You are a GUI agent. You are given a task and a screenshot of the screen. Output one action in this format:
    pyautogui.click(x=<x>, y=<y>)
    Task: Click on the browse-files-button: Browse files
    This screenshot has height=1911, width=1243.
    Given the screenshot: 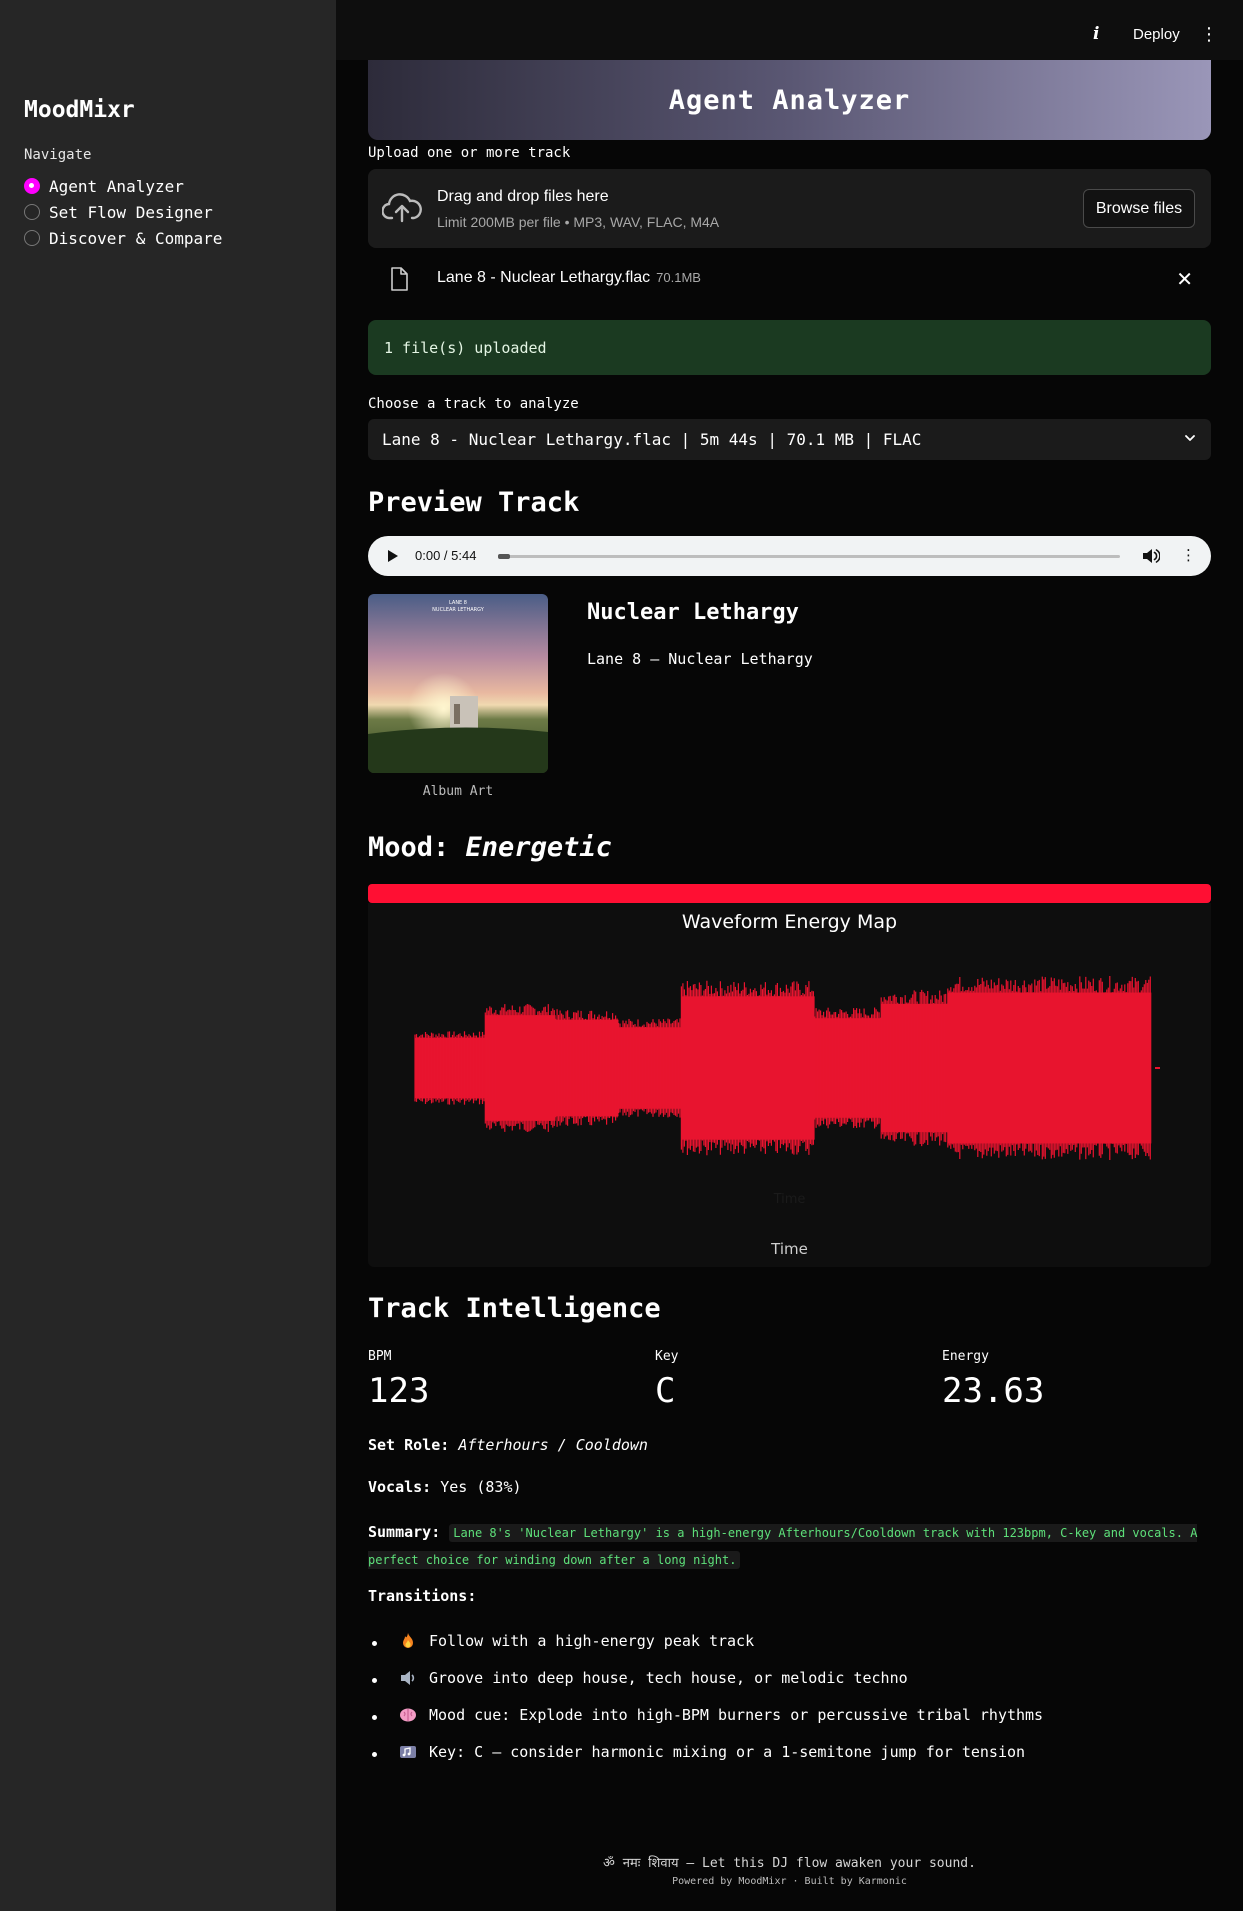 What is the action you would take?
    pyautogui.click(x=1139, y=208)
    